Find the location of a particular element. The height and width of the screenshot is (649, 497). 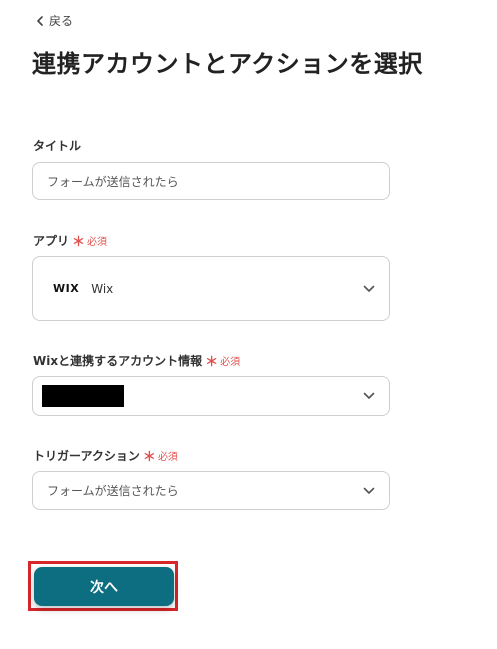

trigger-field-label: トリガーアクション ＊ 必須 is located at coordinates (105, 455).